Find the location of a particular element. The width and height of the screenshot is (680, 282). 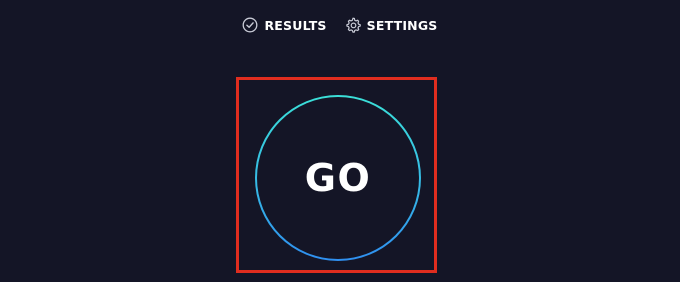

top-nav: RESULTS SETTINGS is located at coordinates (340, 25).